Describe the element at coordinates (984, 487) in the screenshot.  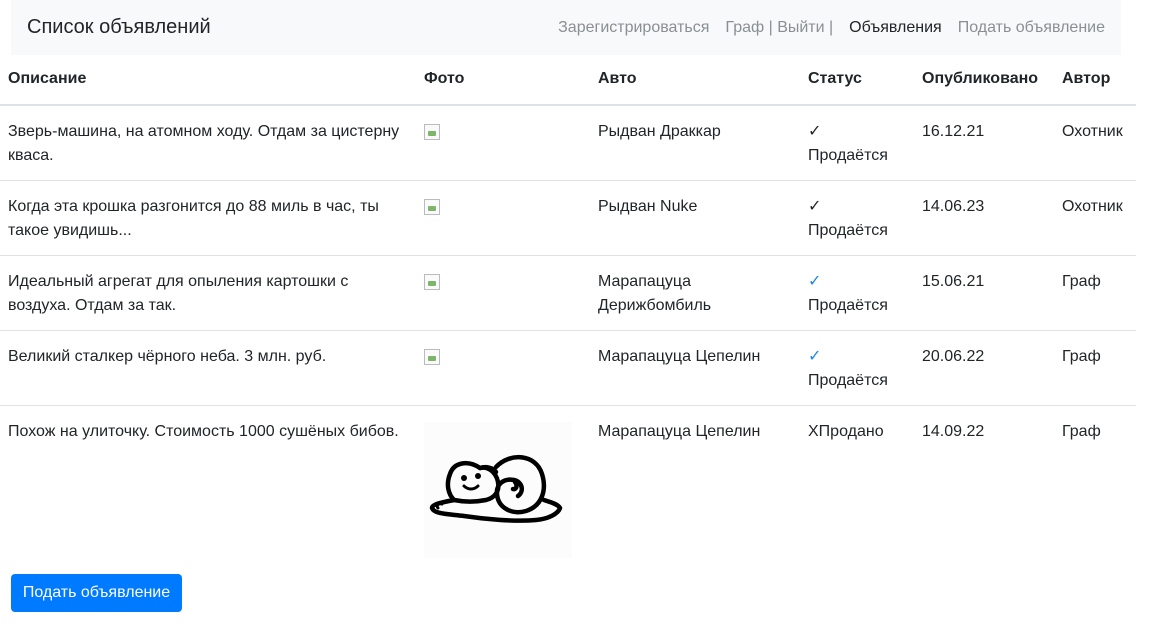
I see `cell-date: 14.09.22` at that location.